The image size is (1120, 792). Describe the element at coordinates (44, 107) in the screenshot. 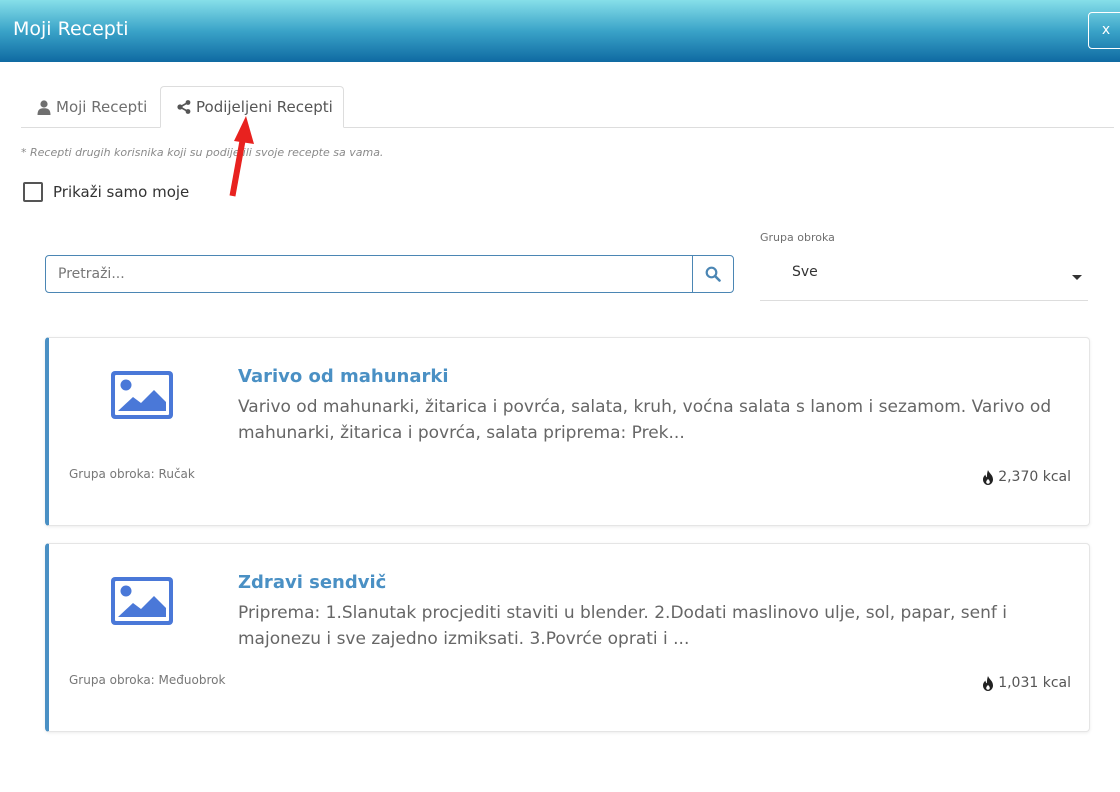

I see `user-icon` at that location.